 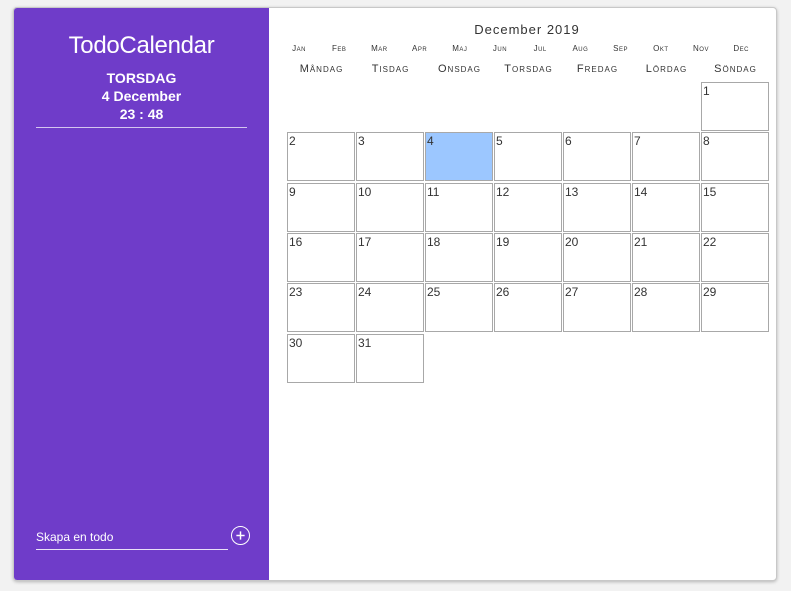 What do you see at coordinates (735, 69) in the screenshot?
I see `weekday-label: Söndag` at bounding box center [735, 69].